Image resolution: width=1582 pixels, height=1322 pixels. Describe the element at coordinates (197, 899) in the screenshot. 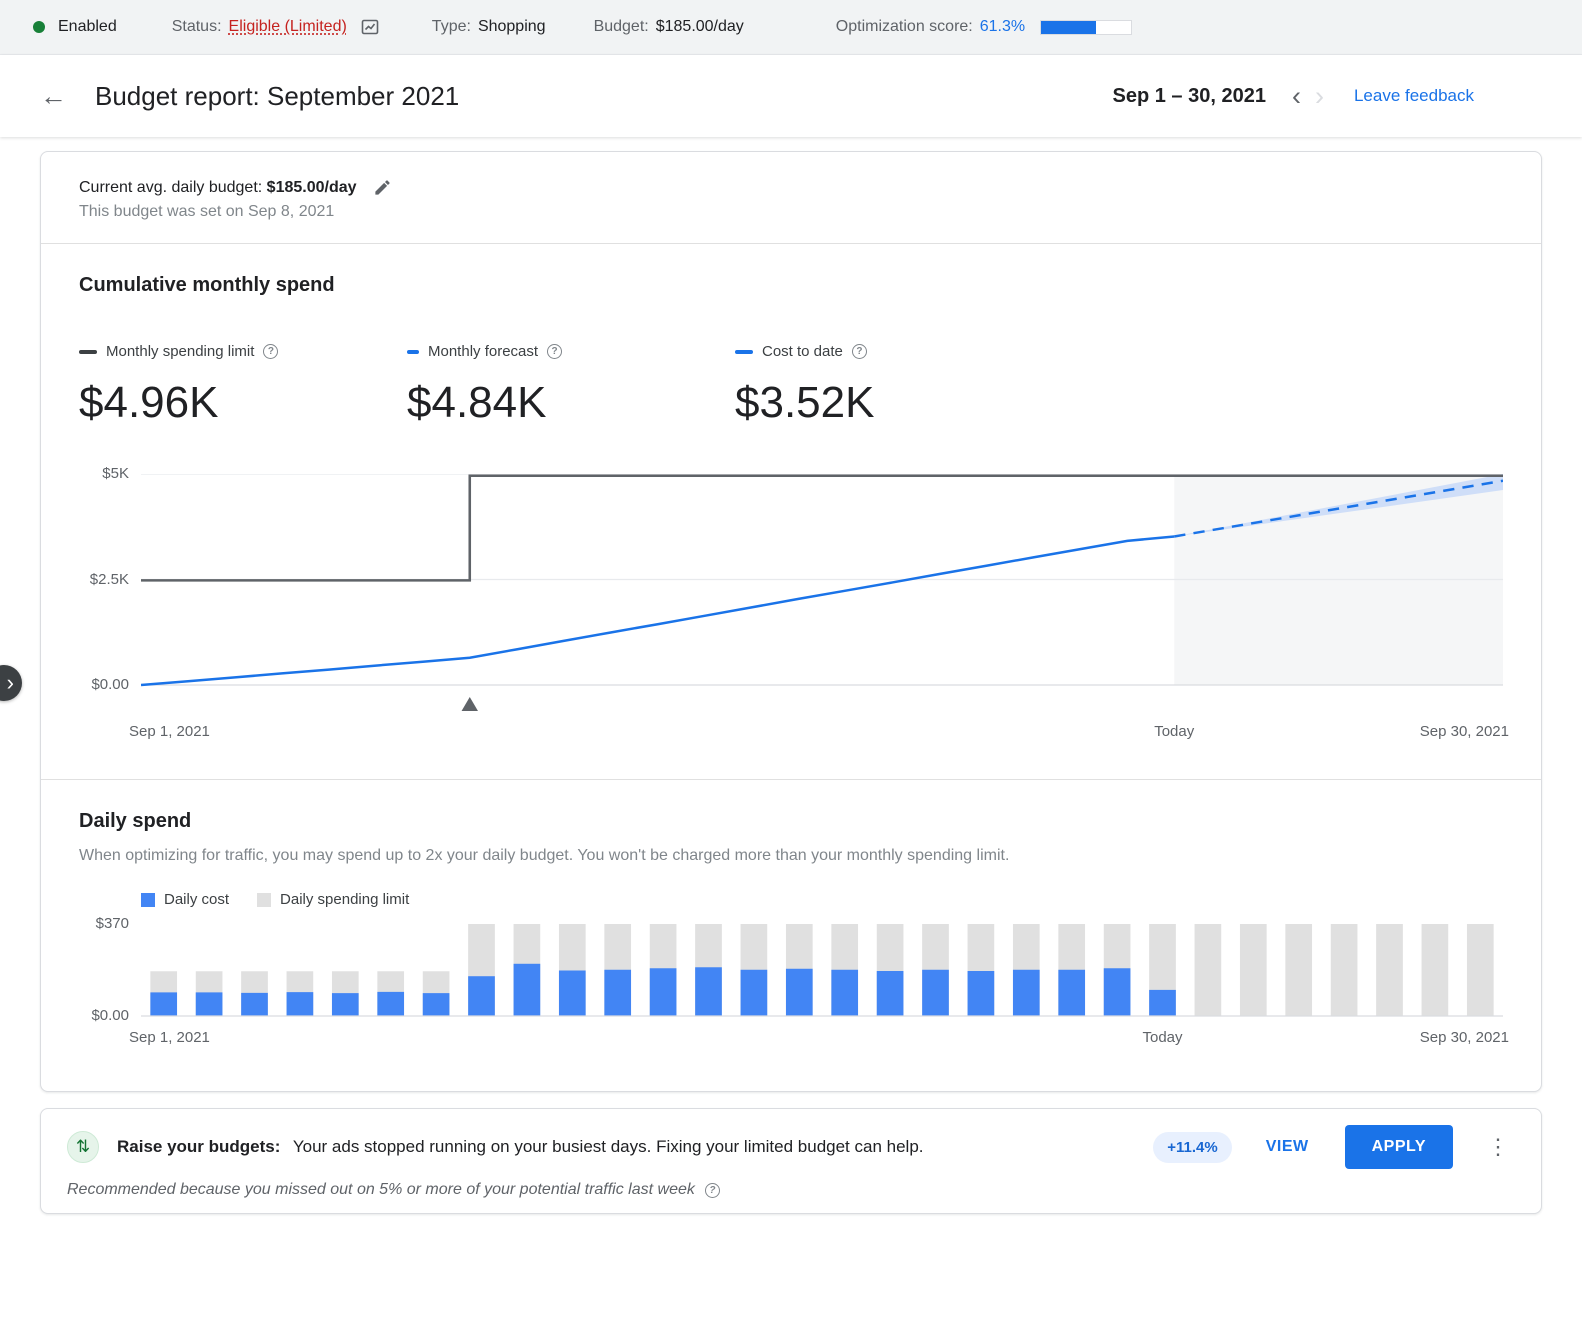

I see `legend-label: Daily cost` at that location.